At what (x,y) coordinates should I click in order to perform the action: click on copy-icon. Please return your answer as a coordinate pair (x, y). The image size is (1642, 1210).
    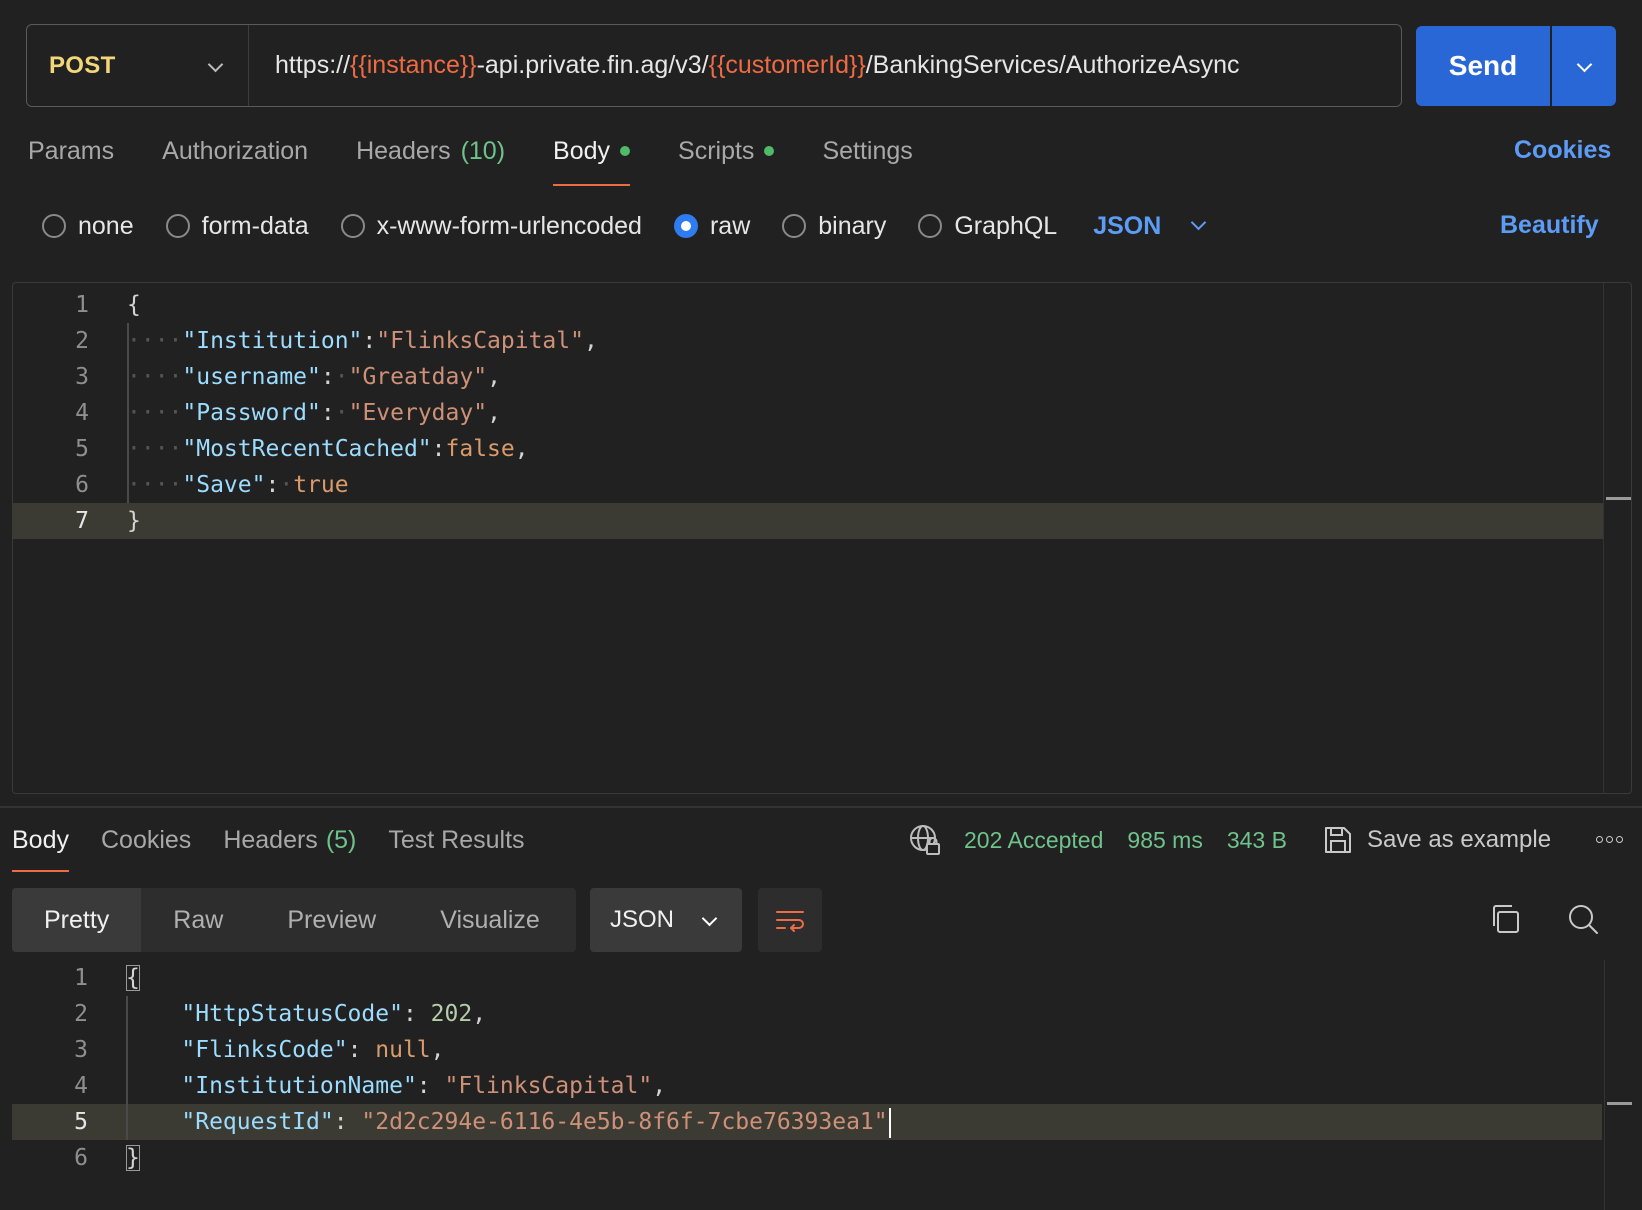
    Looking at the image, I should click on (1505, 919).